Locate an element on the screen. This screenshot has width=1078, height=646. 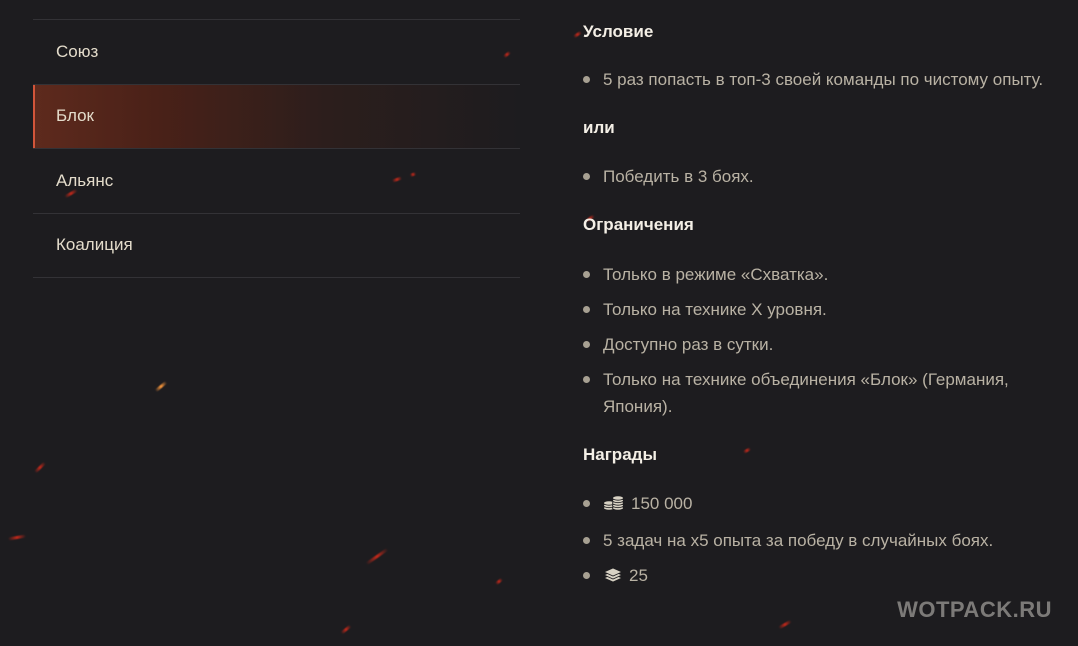
condition-heading: Условие is located at coordinates (618, 31).